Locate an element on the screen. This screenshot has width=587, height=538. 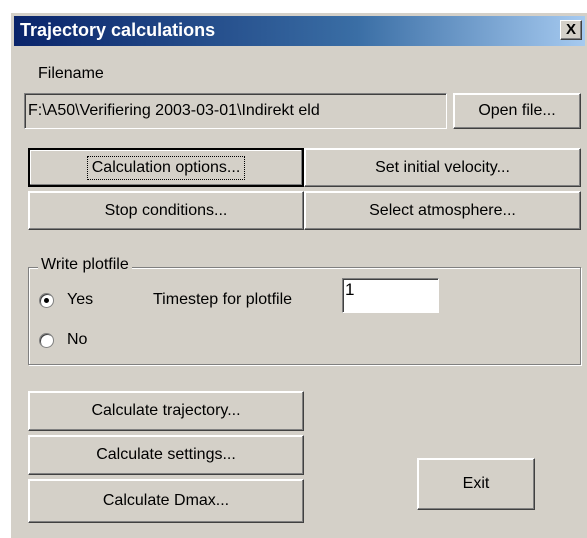
no-radio is located at coordinates (46, 340).